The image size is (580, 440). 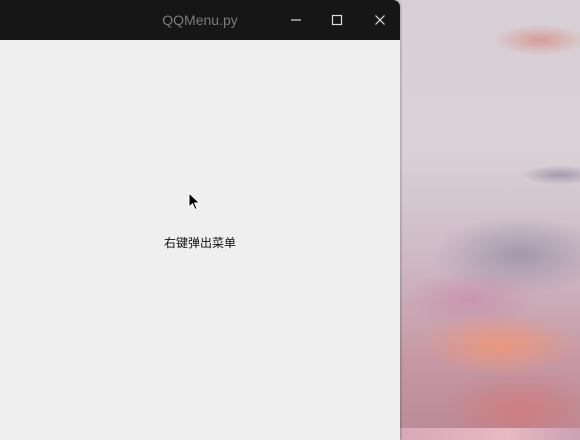 I want to click on title-bar: QQMenu.py, so click(x=200, y=20).